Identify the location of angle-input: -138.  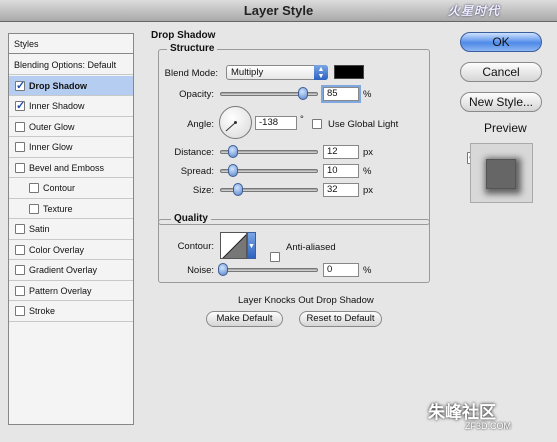
(276, 123).